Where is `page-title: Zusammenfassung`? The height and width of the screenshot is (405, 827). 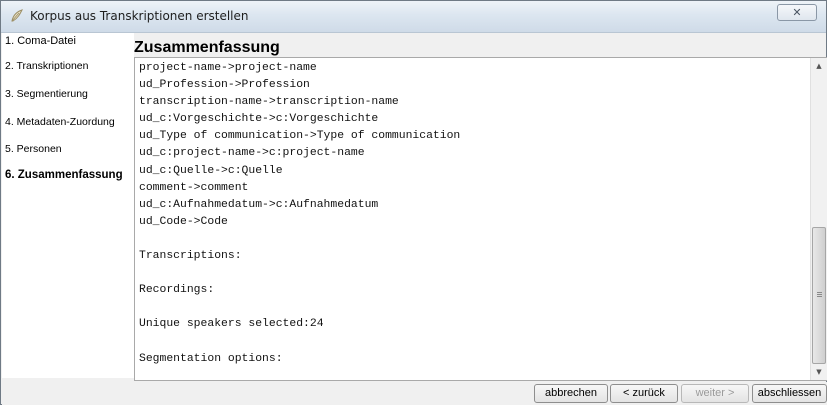 page-title: Zusammenfassung is located at coordinates (207, 47).